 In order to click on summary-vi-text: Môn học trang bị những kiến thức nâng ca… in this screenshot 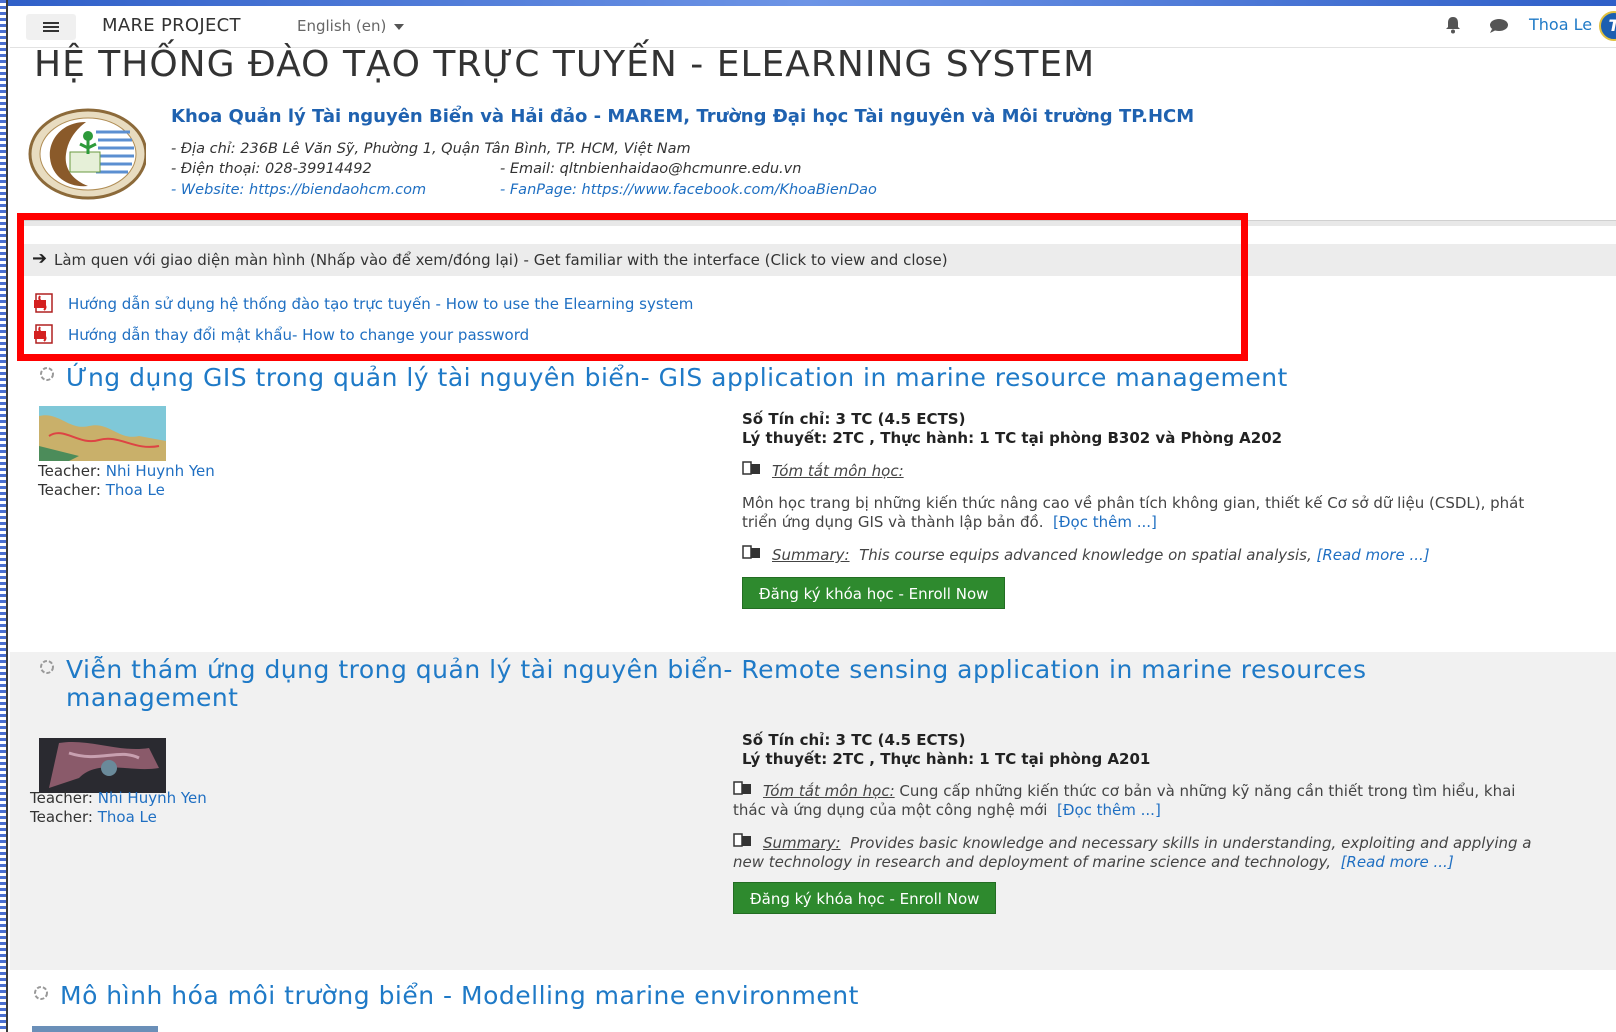, I will do `click(1133, 503)`.